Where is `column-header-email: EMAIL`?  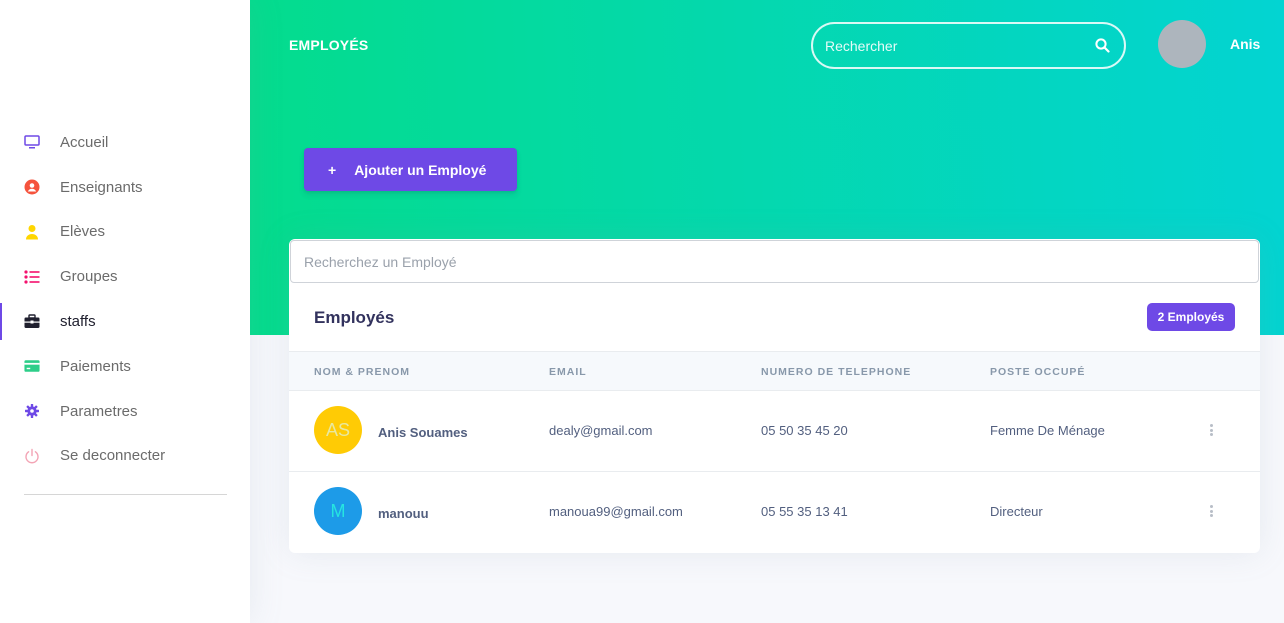 column-header-email: EMAIL is located at coordinates (568, 372).